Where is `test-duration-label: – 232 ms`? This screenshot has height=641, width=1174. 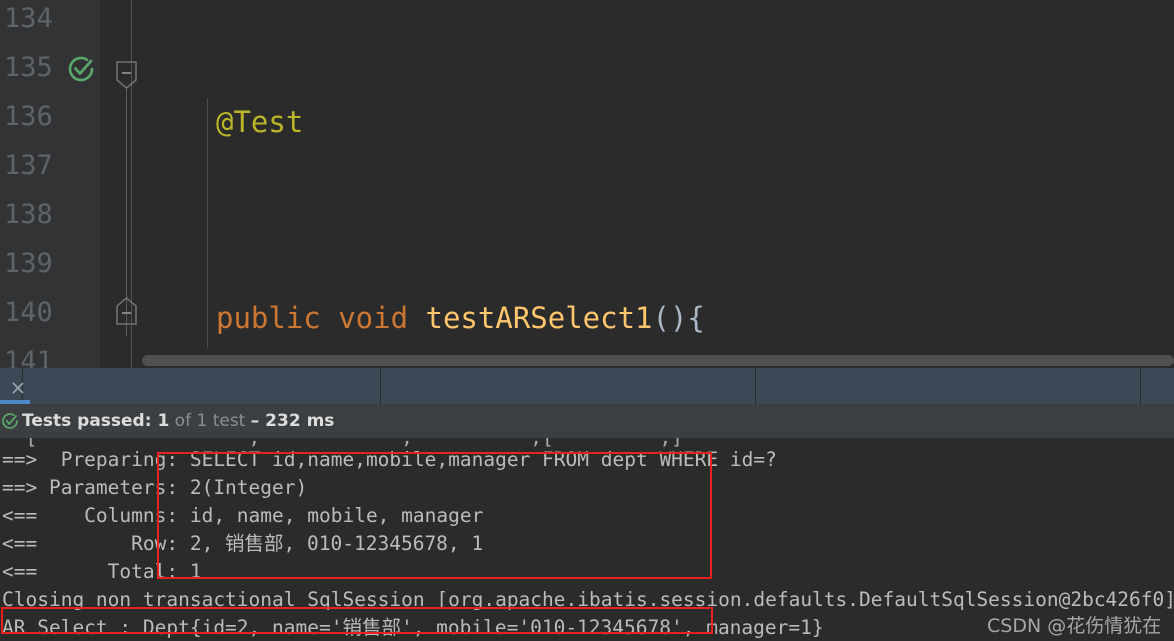
test-duration-label: – 232 ms is located at coordinates (292, 421).